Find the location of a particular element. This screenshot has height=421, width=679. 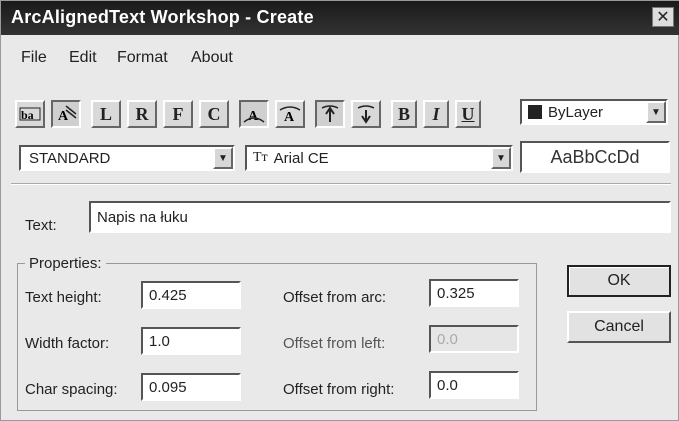

close-icon: ✕ is located at coordinates (663, 17).